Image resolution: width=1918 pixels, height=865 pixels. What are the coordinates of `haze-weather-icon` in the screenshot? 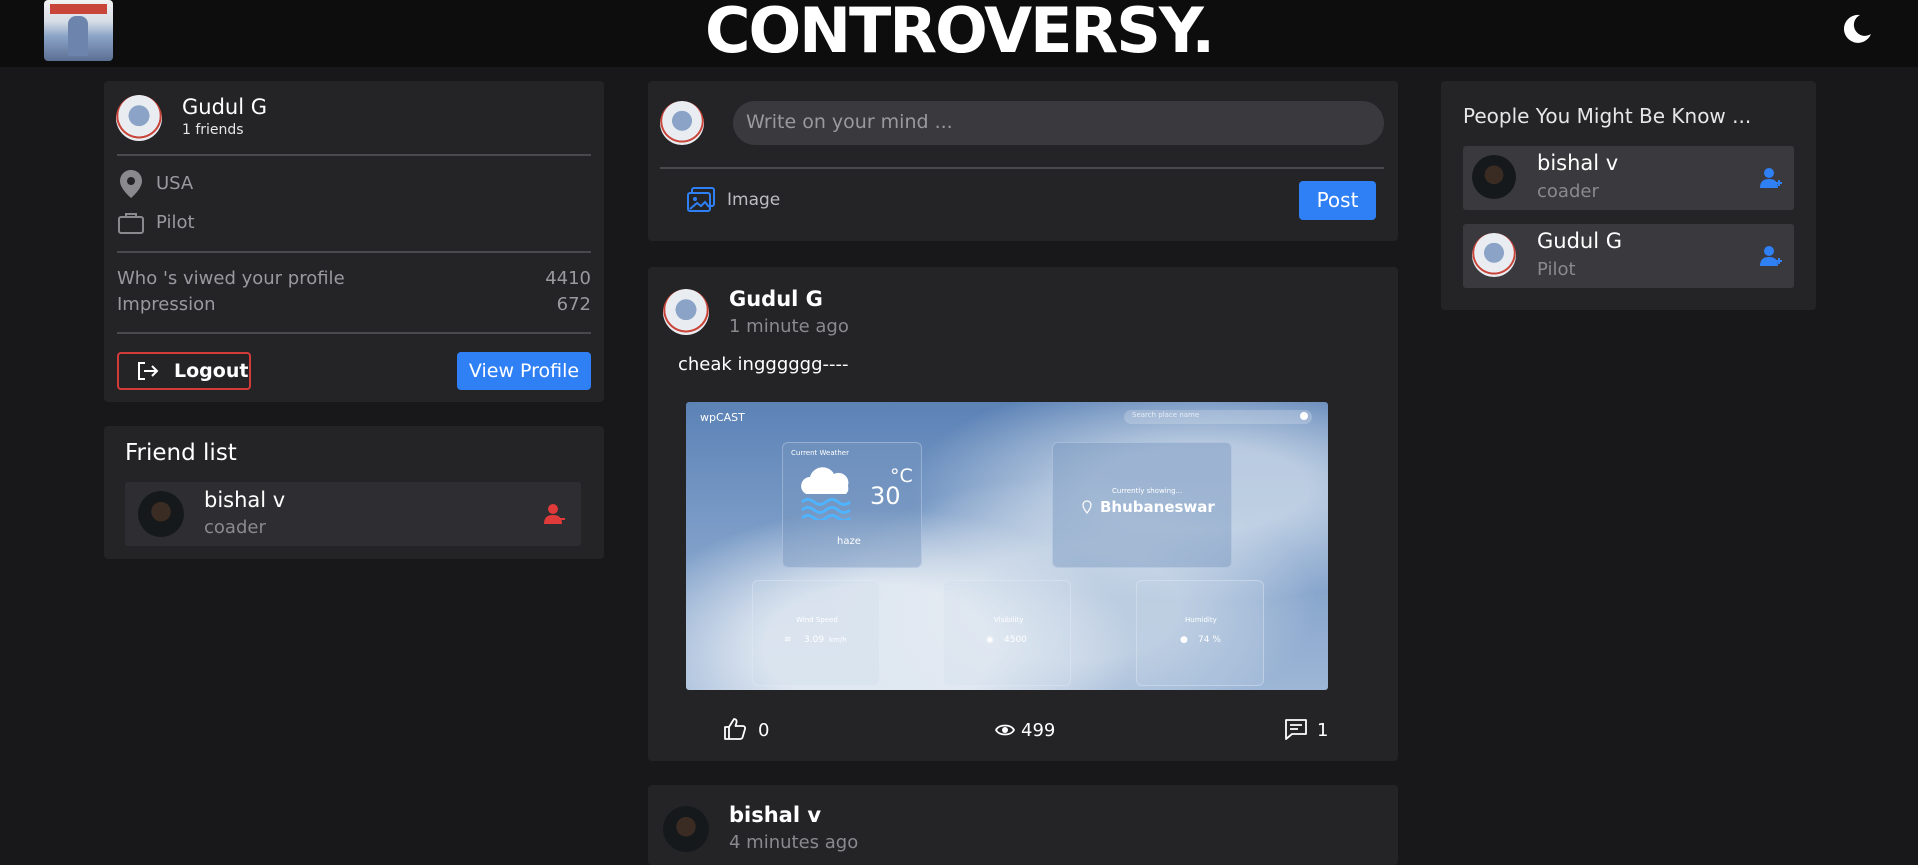 It's located at (826, 493).